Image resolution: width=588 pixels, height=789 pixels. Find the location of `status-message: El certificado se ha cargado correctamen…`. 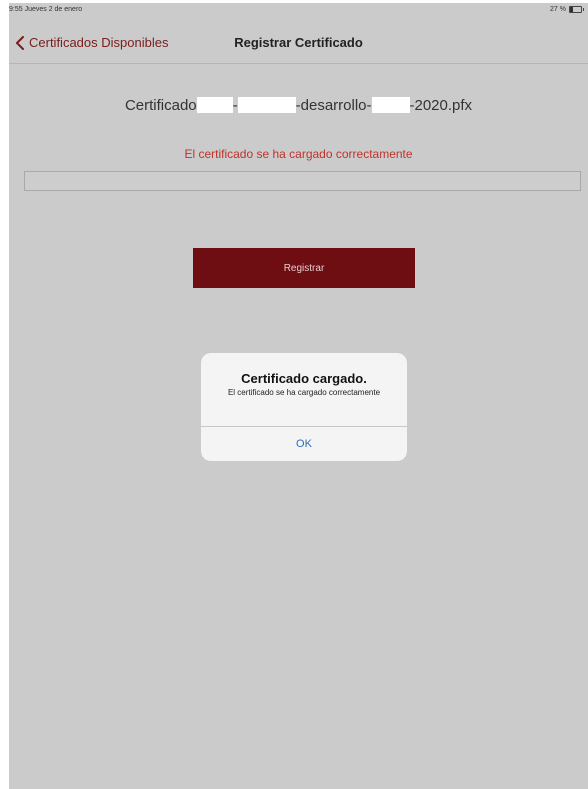

status-message: El certificado se ha cargado correctamen… is located at coordinates (298, 154).